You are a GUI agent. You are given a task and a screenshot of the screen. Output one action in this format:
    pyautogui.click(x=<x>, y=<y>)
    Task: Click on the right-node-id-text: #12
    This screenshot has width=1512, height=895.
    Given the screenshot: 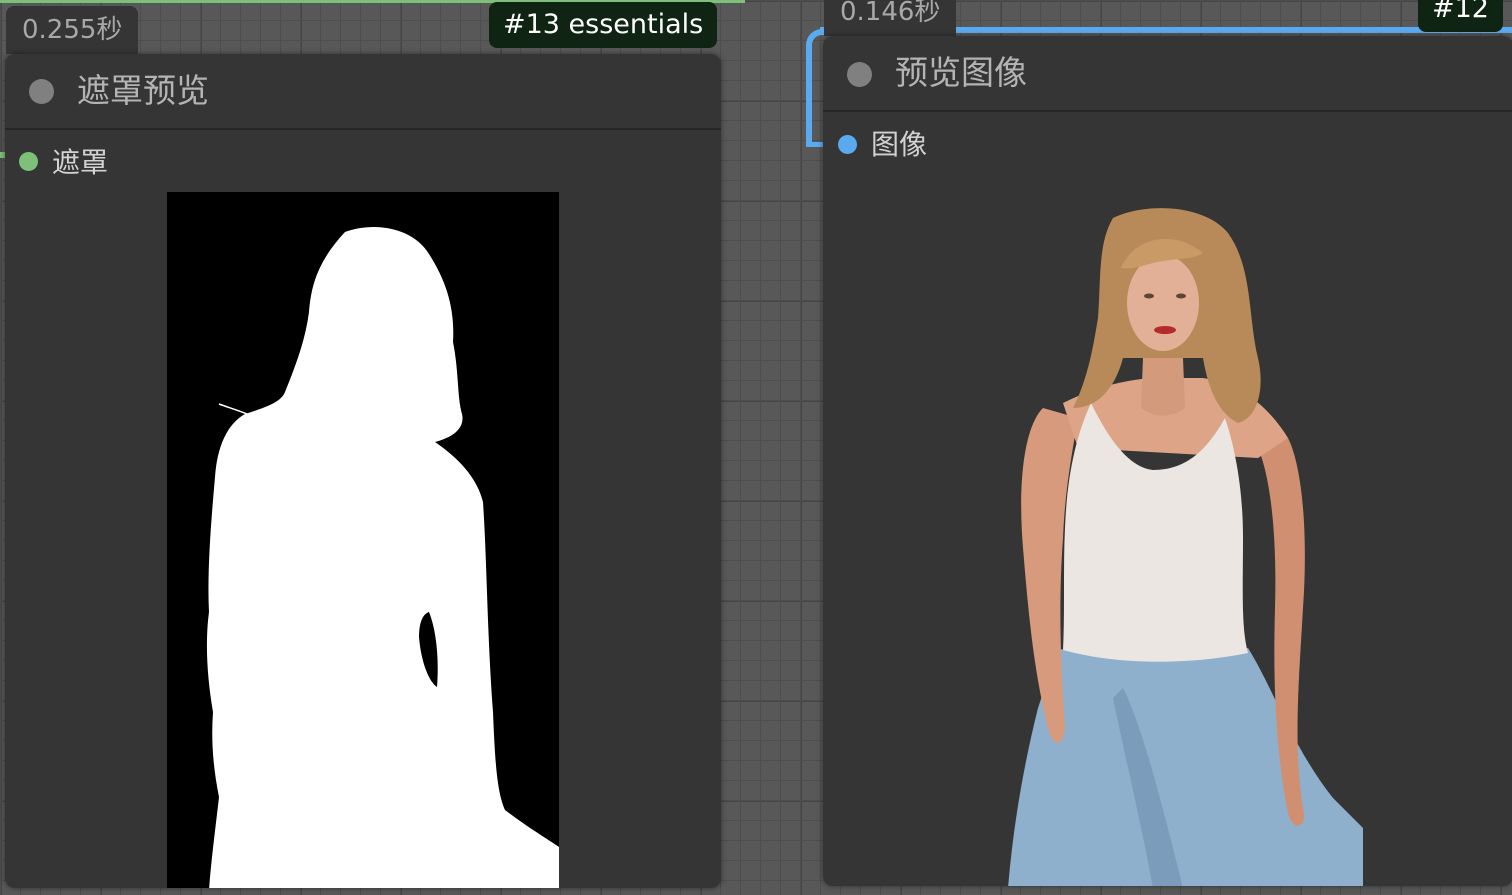 What is the action you would take?
    pyautogui.click(x=1460, y=12)
    